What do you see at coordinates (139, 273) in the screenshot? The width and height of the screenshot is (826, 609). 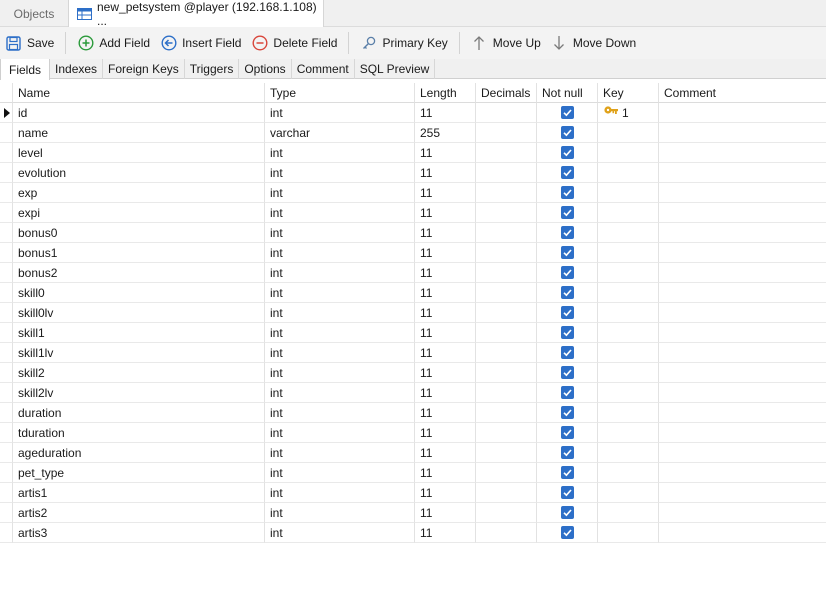 I see `field-name-cell: bonus2` at bounding box center [139, 273].